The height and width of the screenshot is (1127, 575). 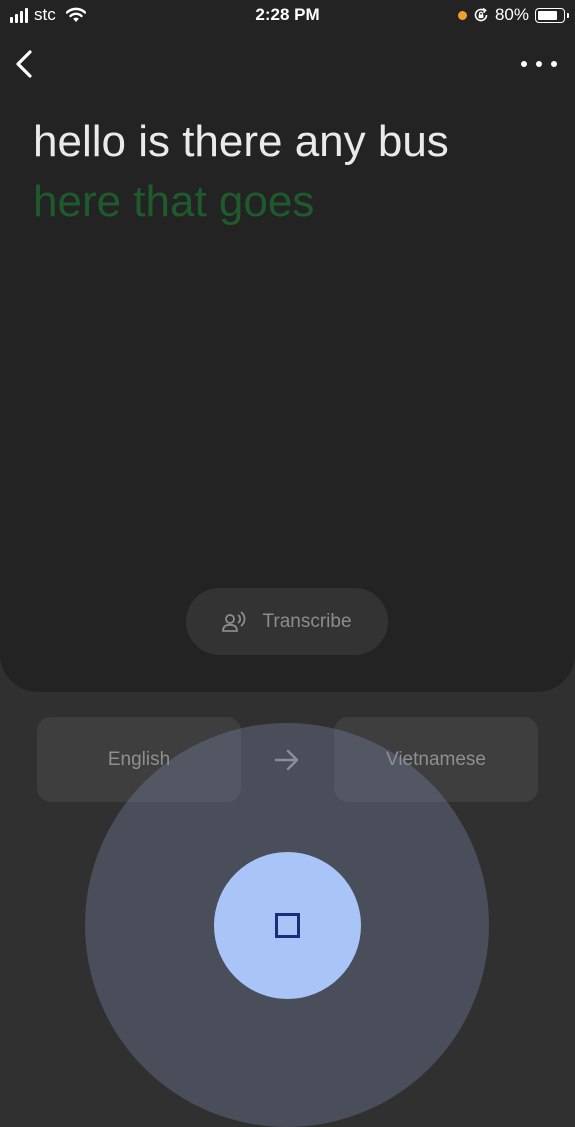 I want to click on transcribe-button: Transcribe, so click(x=287, y=621).